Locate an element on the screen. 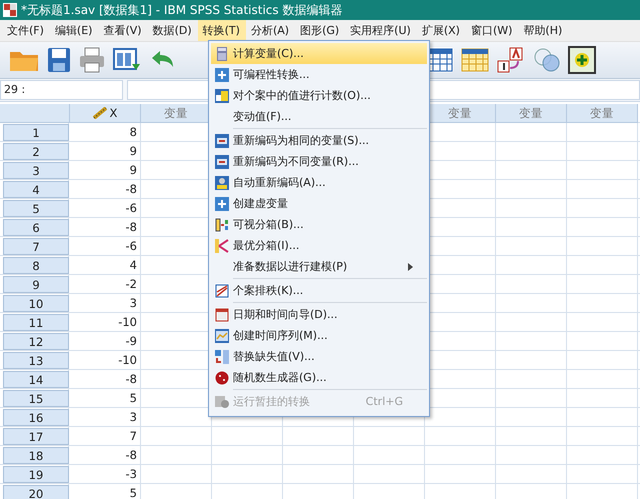 The image size is (640, 499). window-title: *无标题1.sav [数据集1] - IBM SPSS Statistics 数据编辑器 is located at coordinates (181, 10).